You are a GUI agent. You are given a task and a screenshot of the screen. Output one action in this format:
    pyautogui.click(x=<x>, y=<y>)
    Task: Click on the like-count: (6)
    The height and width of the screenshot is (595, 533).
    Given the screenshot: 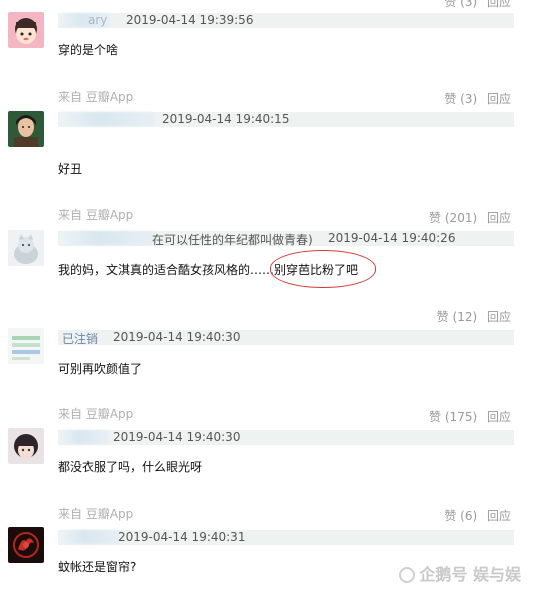 What is the action you would take?
    pyautogui.click(x=469, y=516)
    